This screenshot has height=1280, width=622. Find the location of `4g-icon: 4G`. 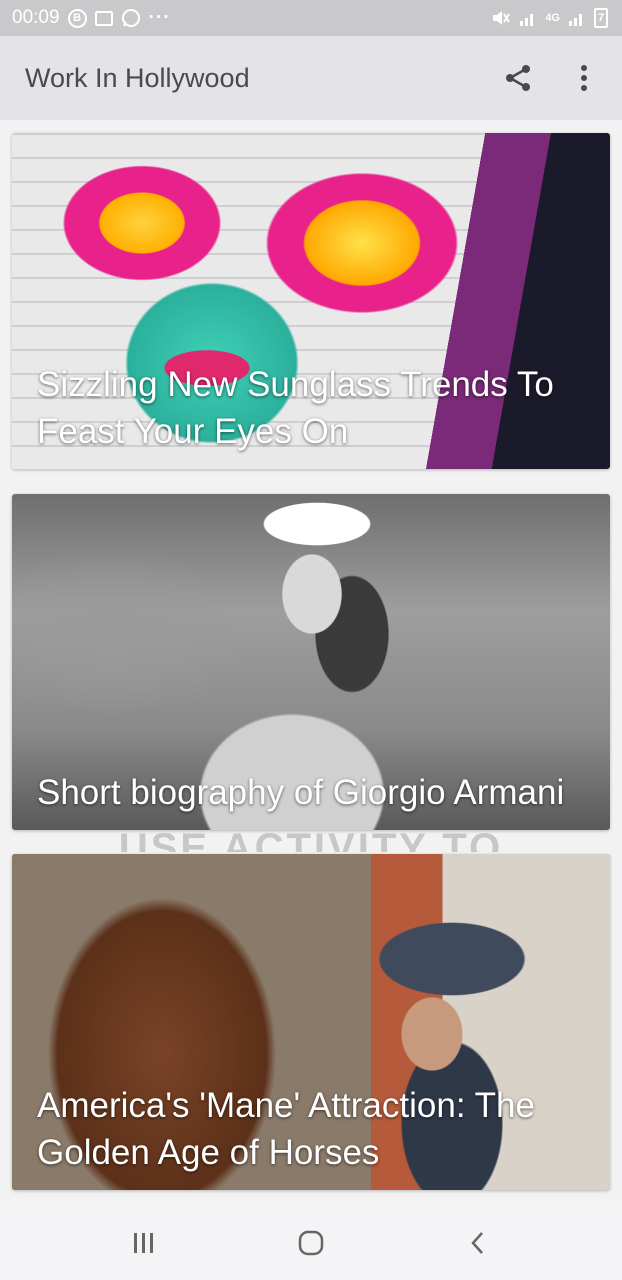

4g-icon: 4G is located at coordinates (552, 18).